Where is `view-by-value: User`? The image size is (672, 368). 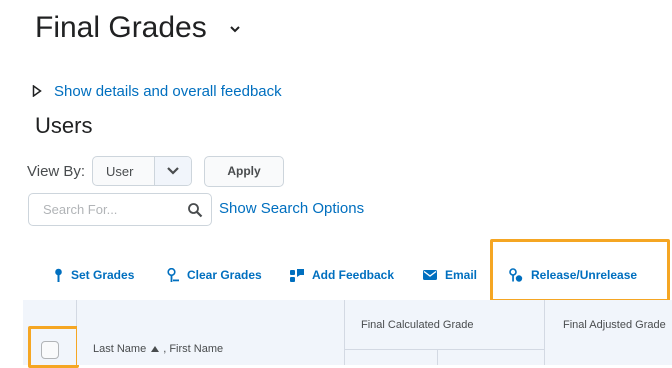 view-by-value: User is located at coordinates (120, 171).